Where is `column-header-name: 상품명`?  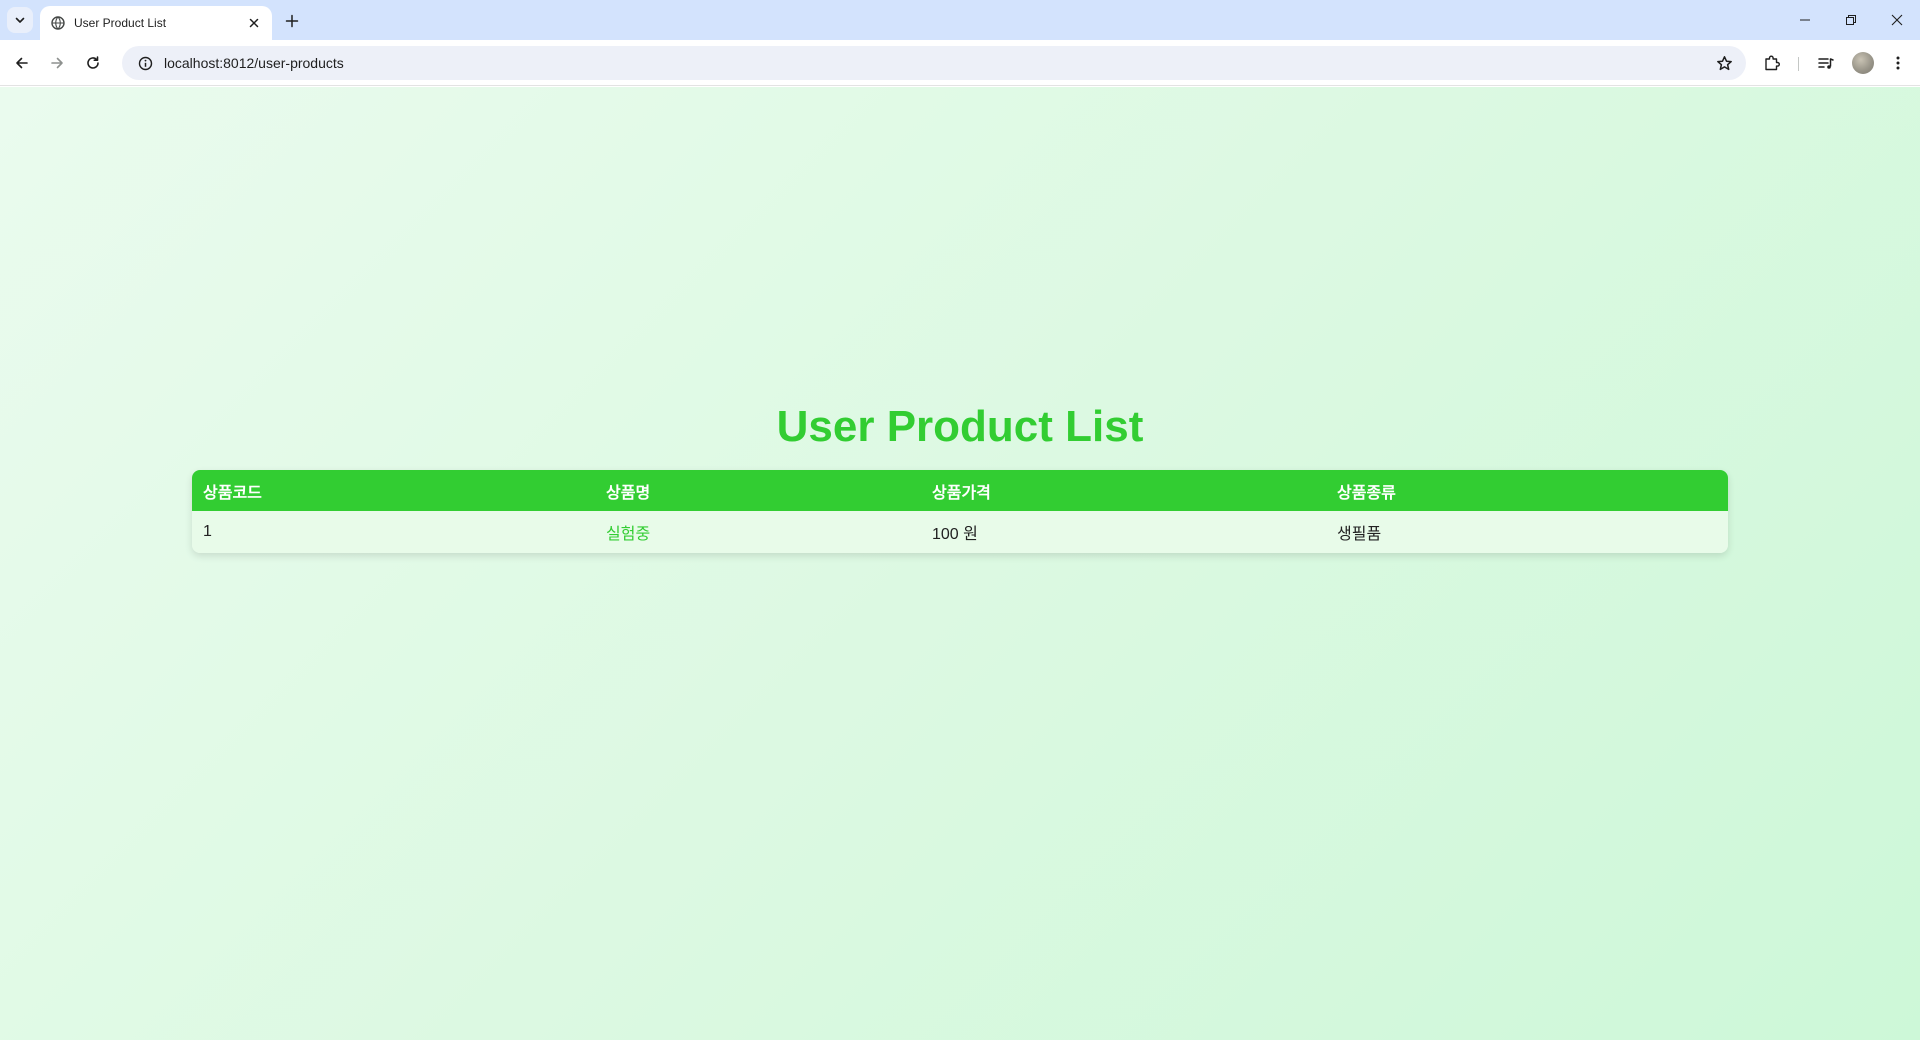
column-header-name: 상품명 is located at coordinates (628, 493).